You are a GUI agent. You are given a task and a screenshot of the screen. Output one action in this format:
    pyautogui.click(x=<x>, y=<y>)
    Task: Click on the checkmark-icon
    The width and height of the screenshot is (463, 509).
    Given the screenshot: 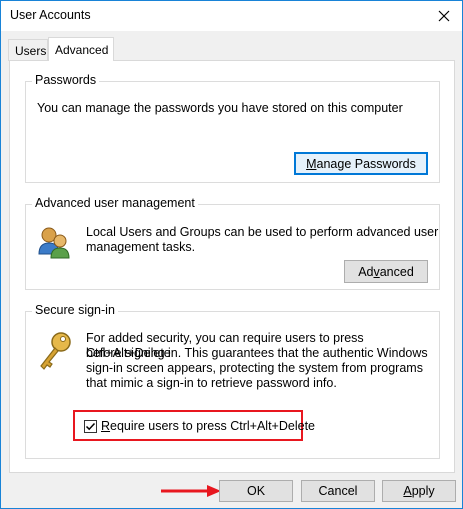 What is the action you would take?
    pyautogui.click(x=90, y=426)
    